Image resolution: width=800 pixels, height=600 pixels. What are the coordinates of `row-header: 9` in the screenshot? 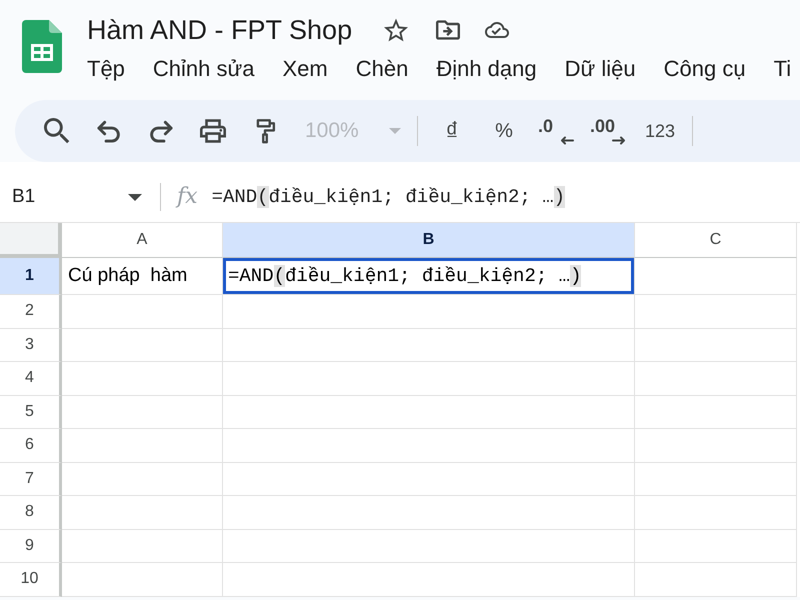 It's located at (31, 546).